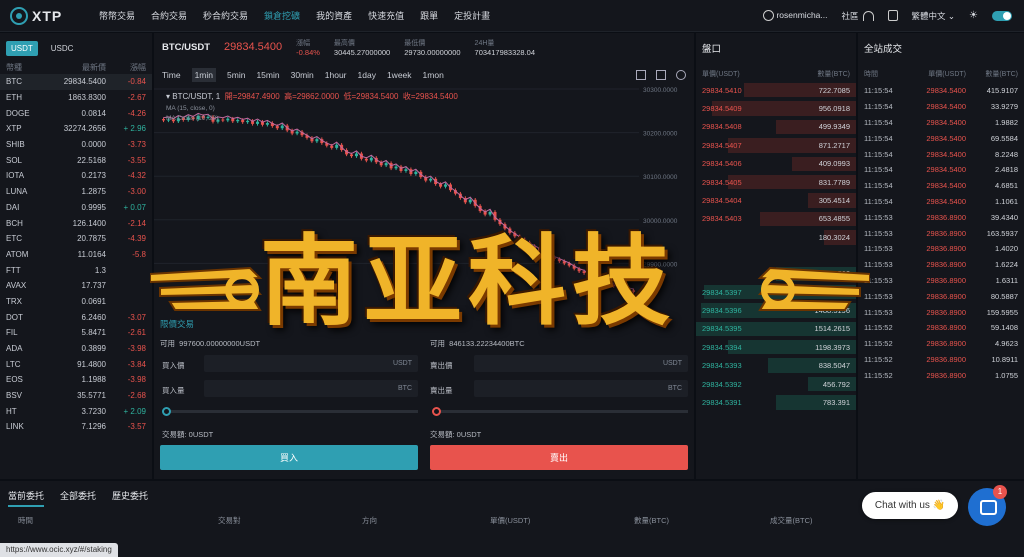  Describe the element at coordinates (171, 75) in the screenshot. I see `timeframe-0: Time` at that location.